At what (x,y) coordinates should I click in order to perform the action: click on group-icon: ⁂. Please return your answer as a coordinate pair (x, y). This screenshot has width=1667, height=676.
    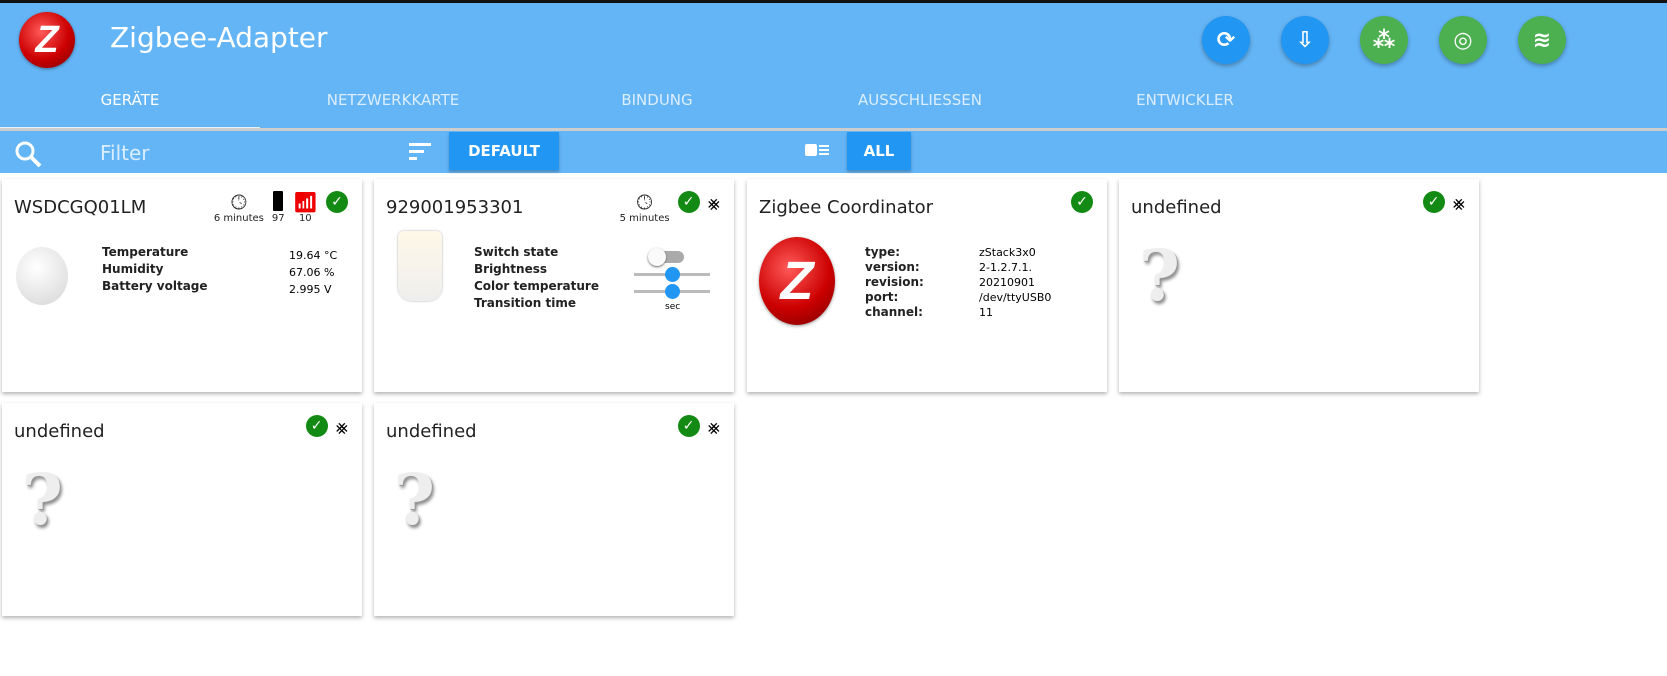
    Looking at the image, I should click on (1384, 40).